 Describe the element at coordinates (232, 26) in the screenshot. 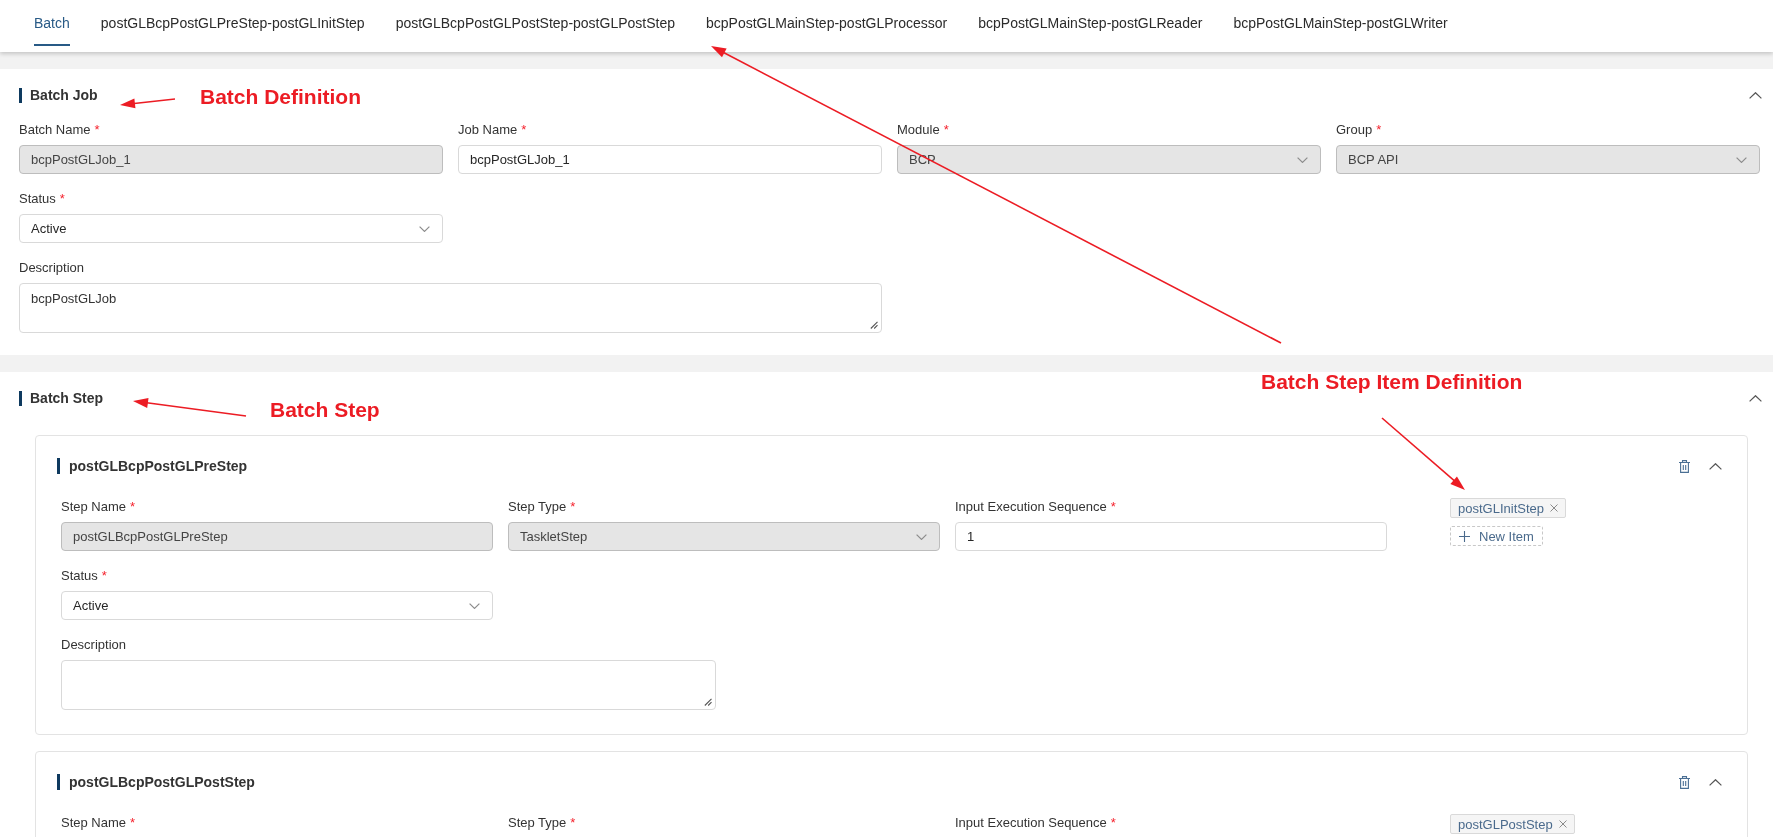

I see `tab: postGLBcpPostGLPreStep-postGLInitStep` at that location.